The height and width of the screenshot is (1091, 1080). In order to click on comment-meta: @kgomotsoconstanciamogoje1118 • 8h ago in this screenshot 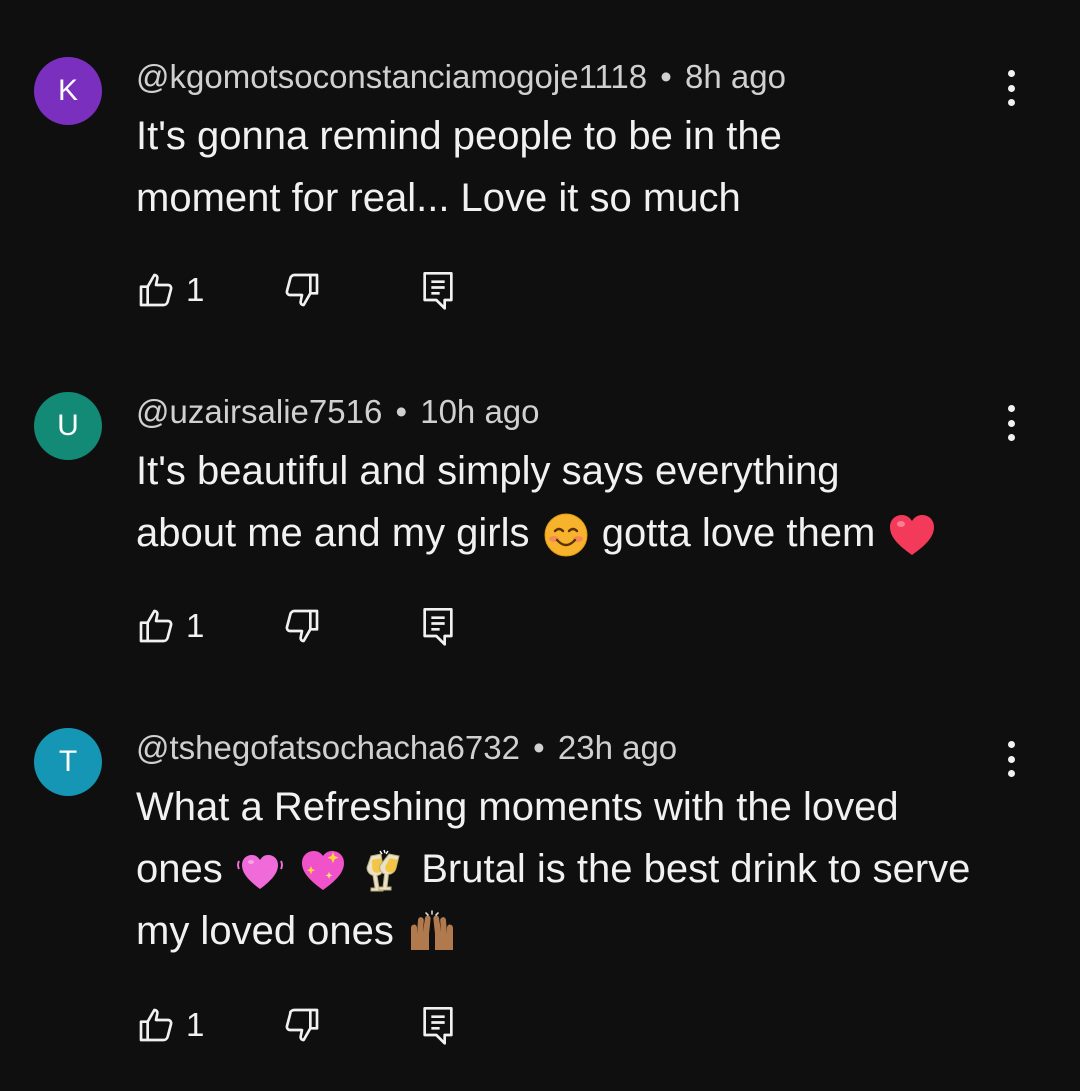, I will do `click(461, 77)`.